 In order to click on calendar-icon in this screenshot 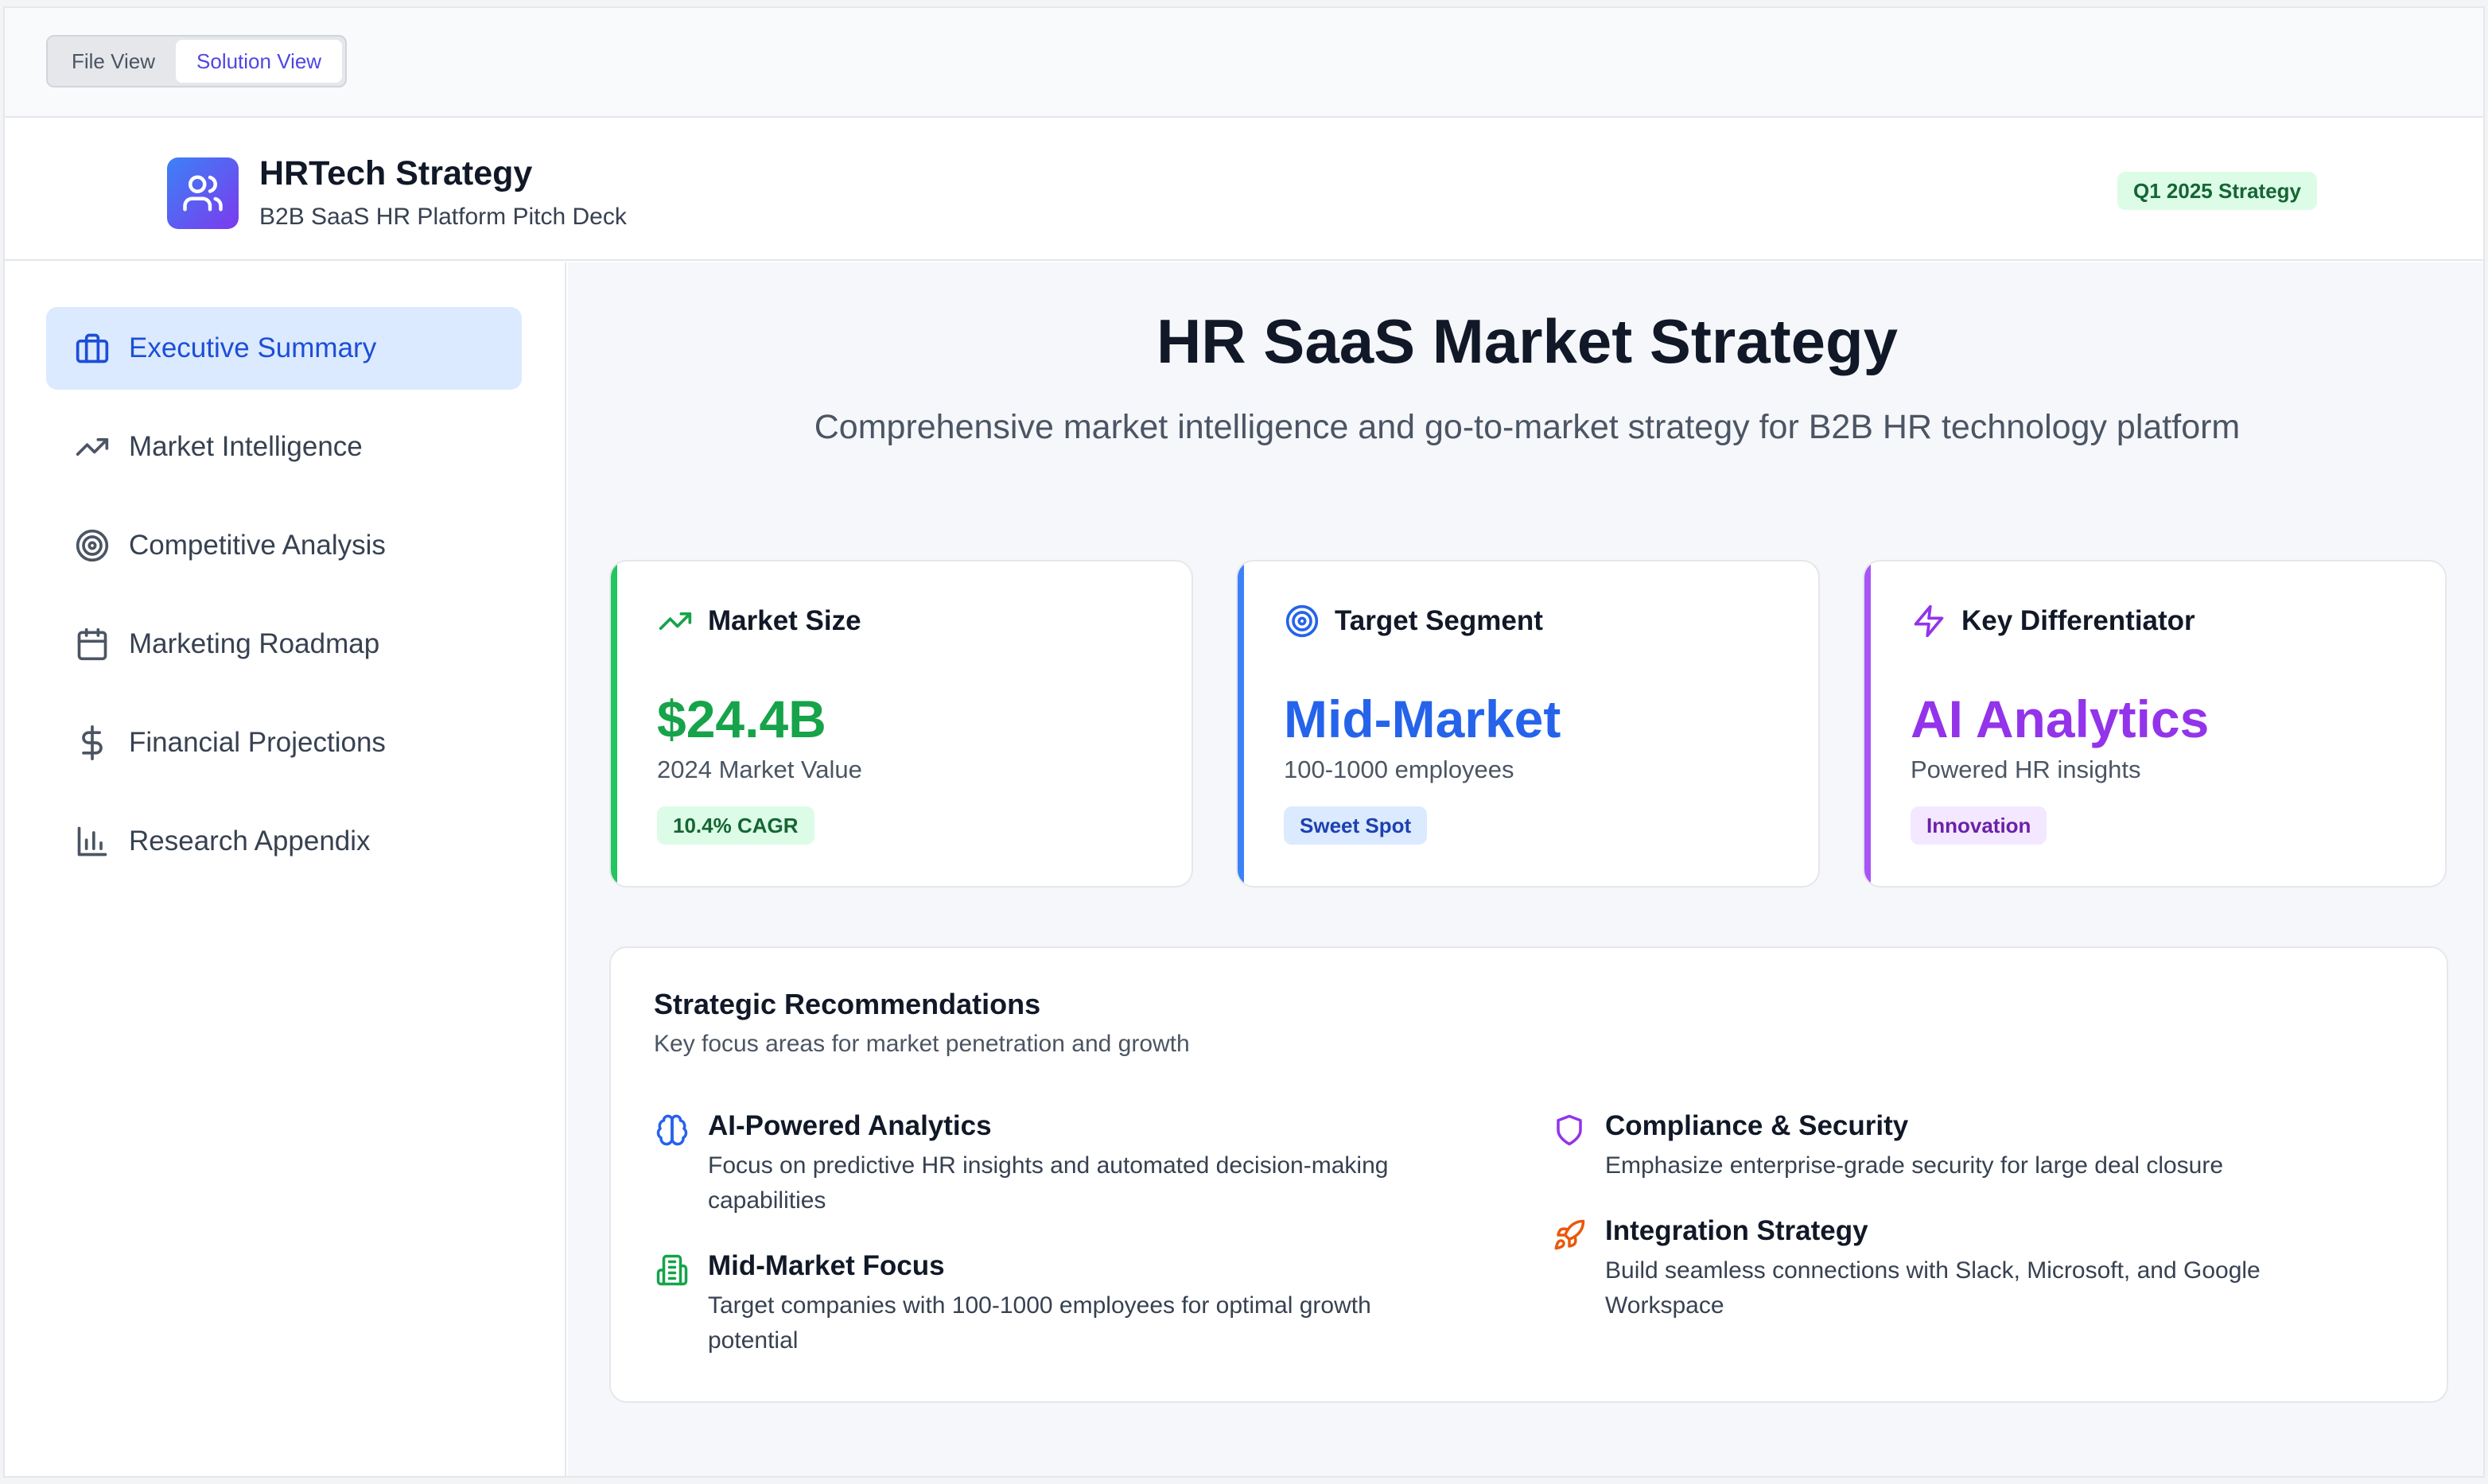, I will do `click(92, 644)`.